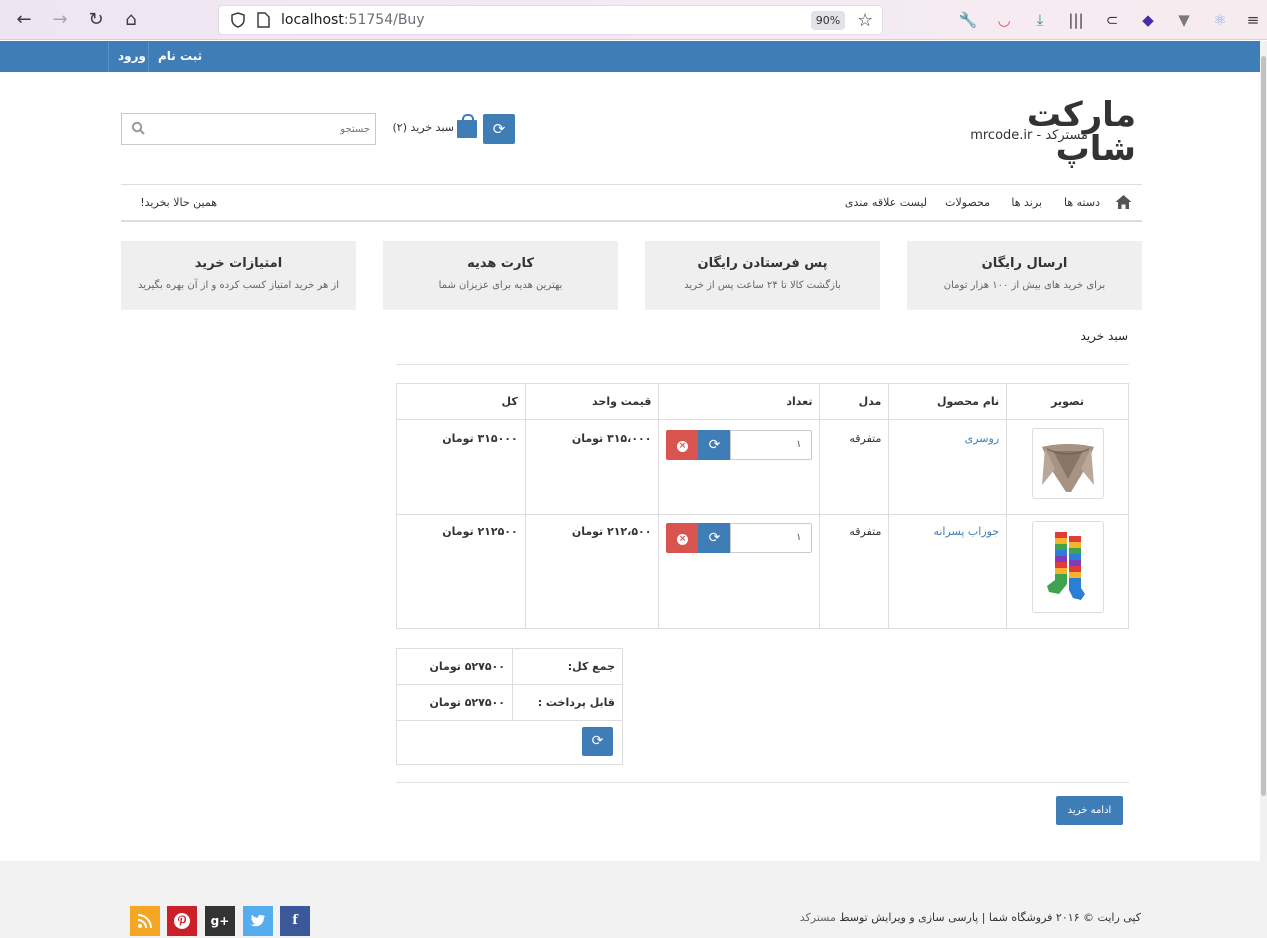 The image size is (1267, 938). I want to click on forward-icon: →, so click(60, 20).